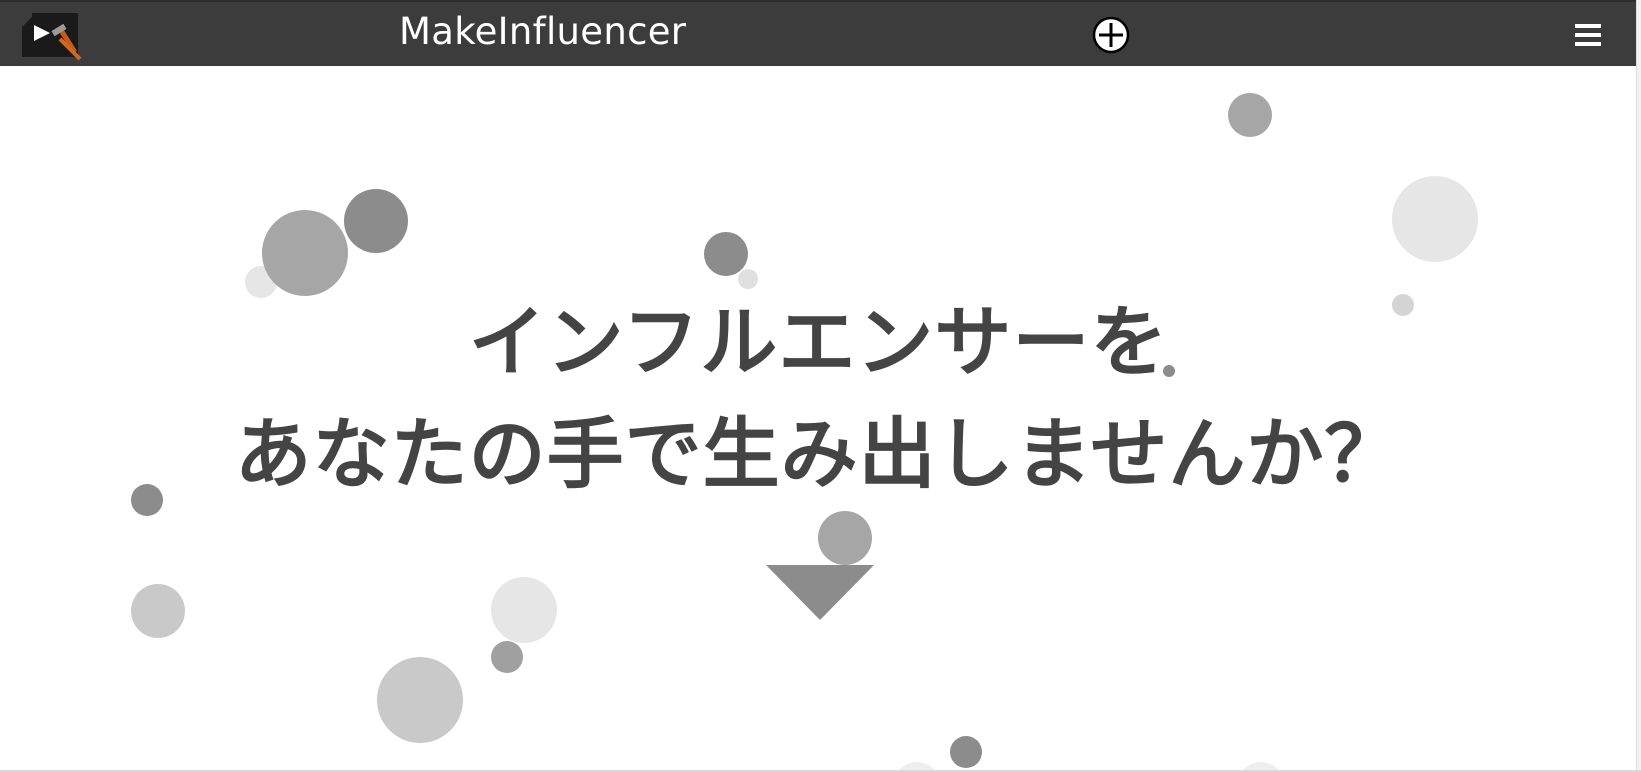 Image resolution: width=1641 pixels, height=772 pixels. Describe the element at coordinates (818, 33) in the screenshot. I see `top-navigation-bar: MakeInfluencer` at that location.